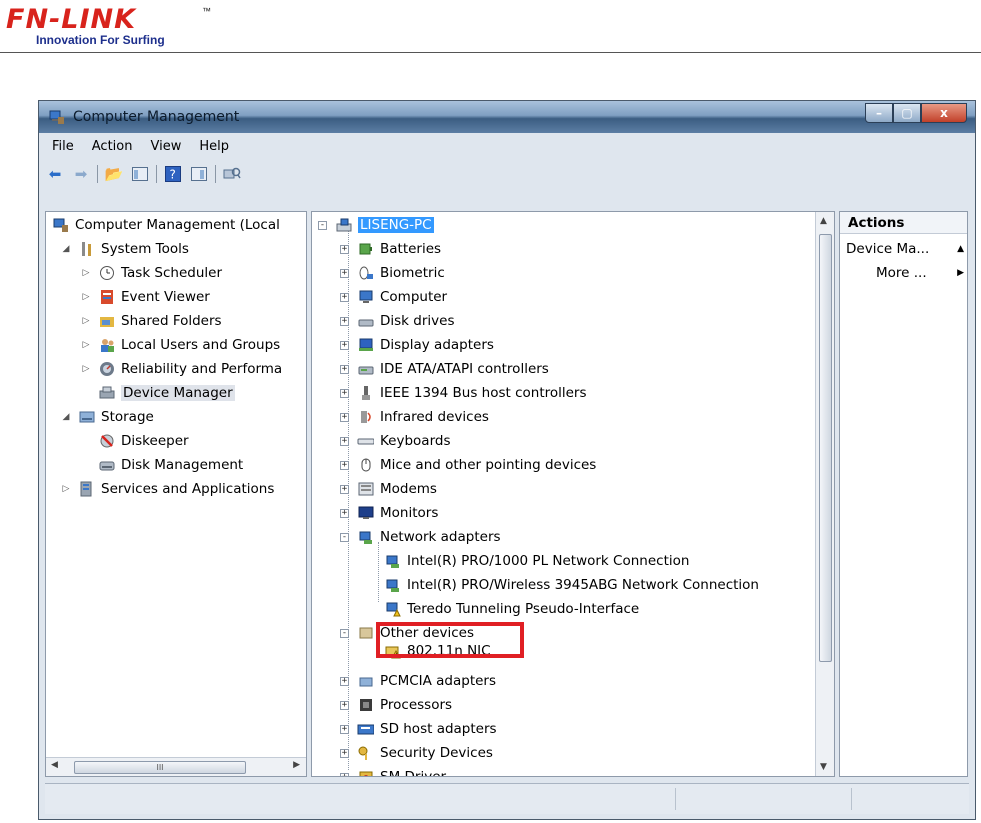 The image size is (981, 823). Describe the element at coordinates (151, 321) in the screenshot. I see `tree-item-shared-folders: ▷ Shared Folders` at that location.